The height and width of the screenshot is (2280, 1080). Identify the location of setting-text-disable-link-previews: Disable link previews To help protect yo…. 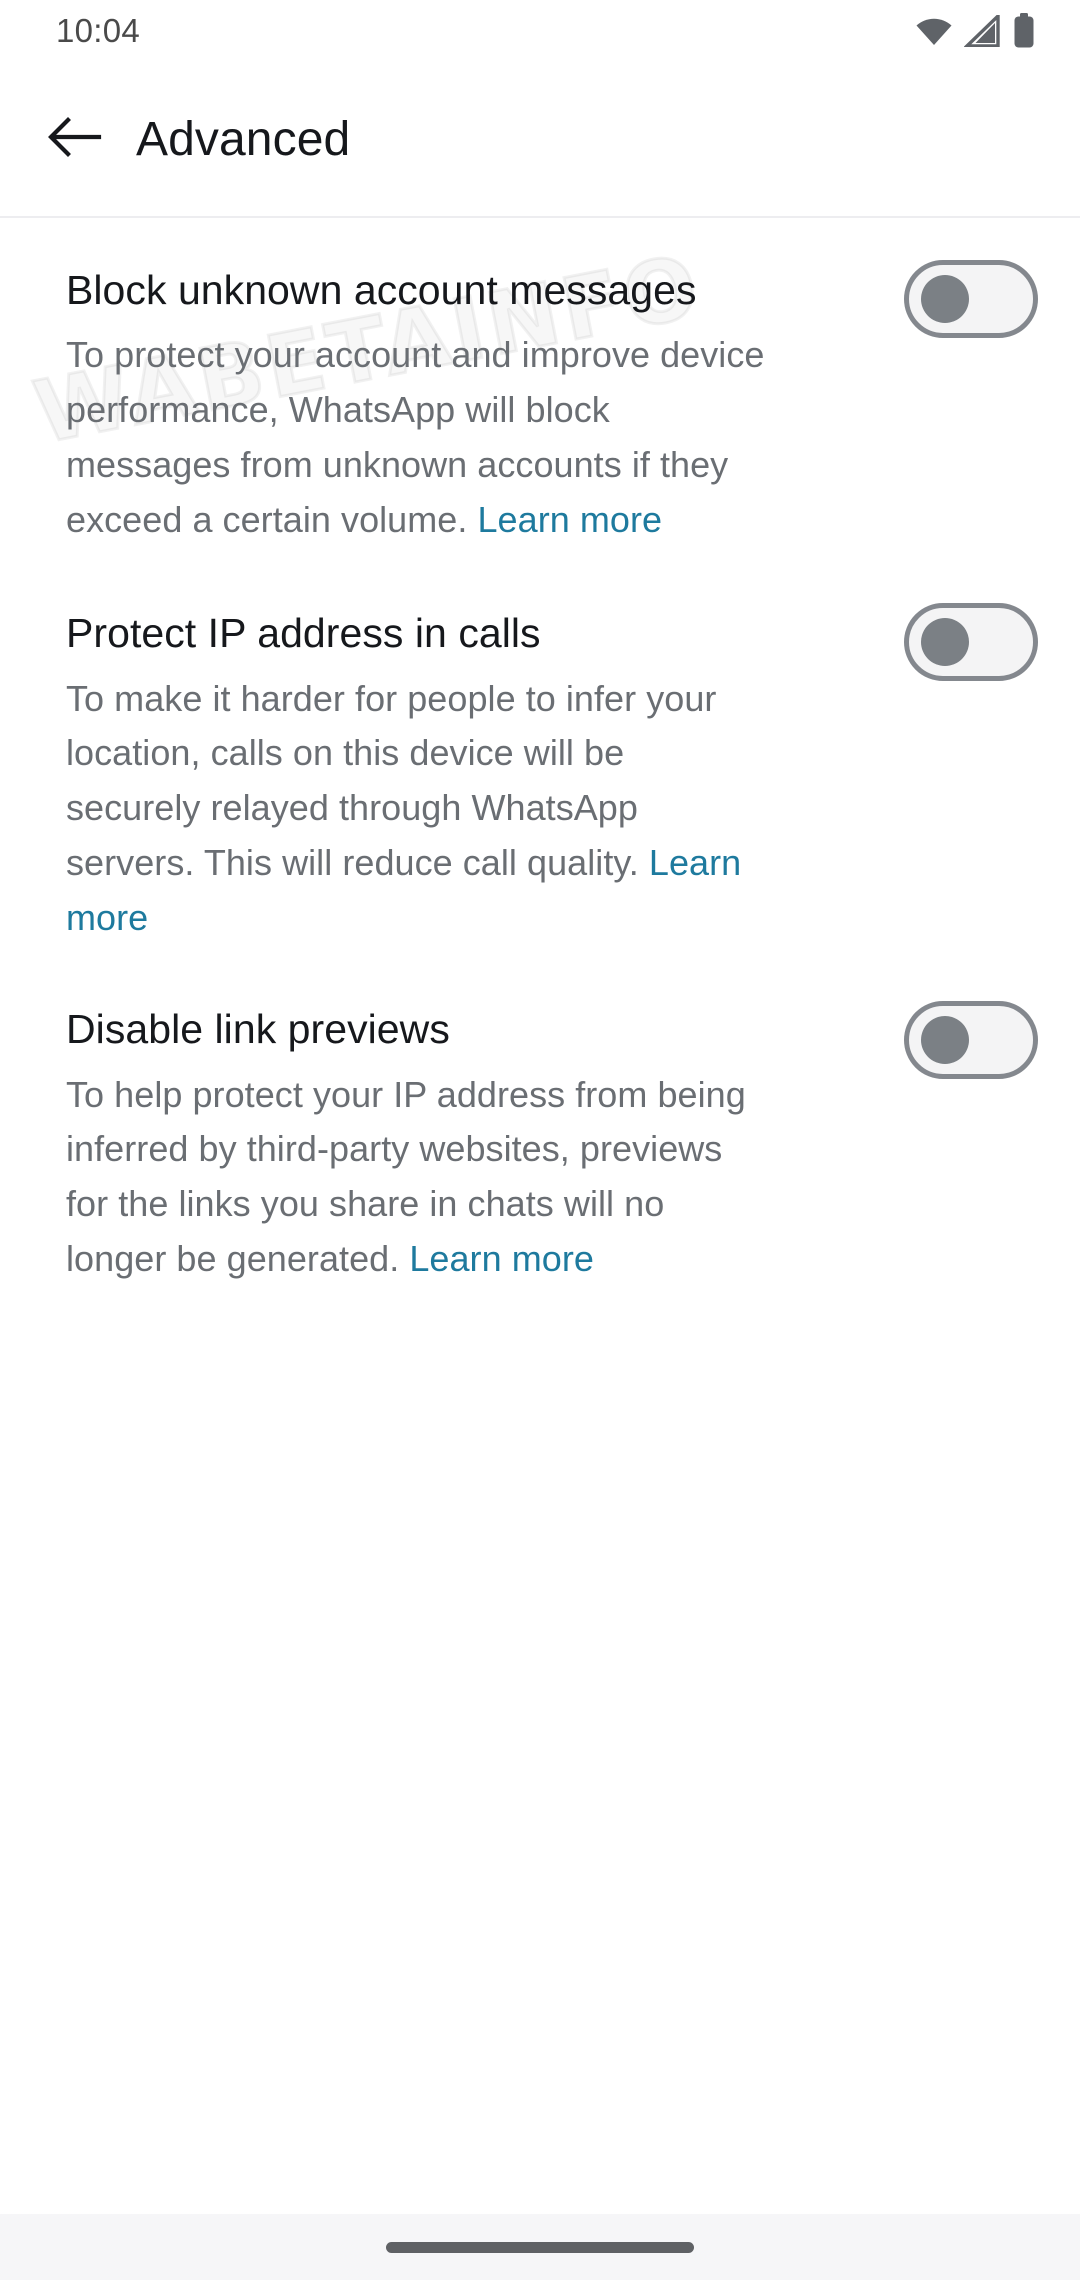
(446, 1145).